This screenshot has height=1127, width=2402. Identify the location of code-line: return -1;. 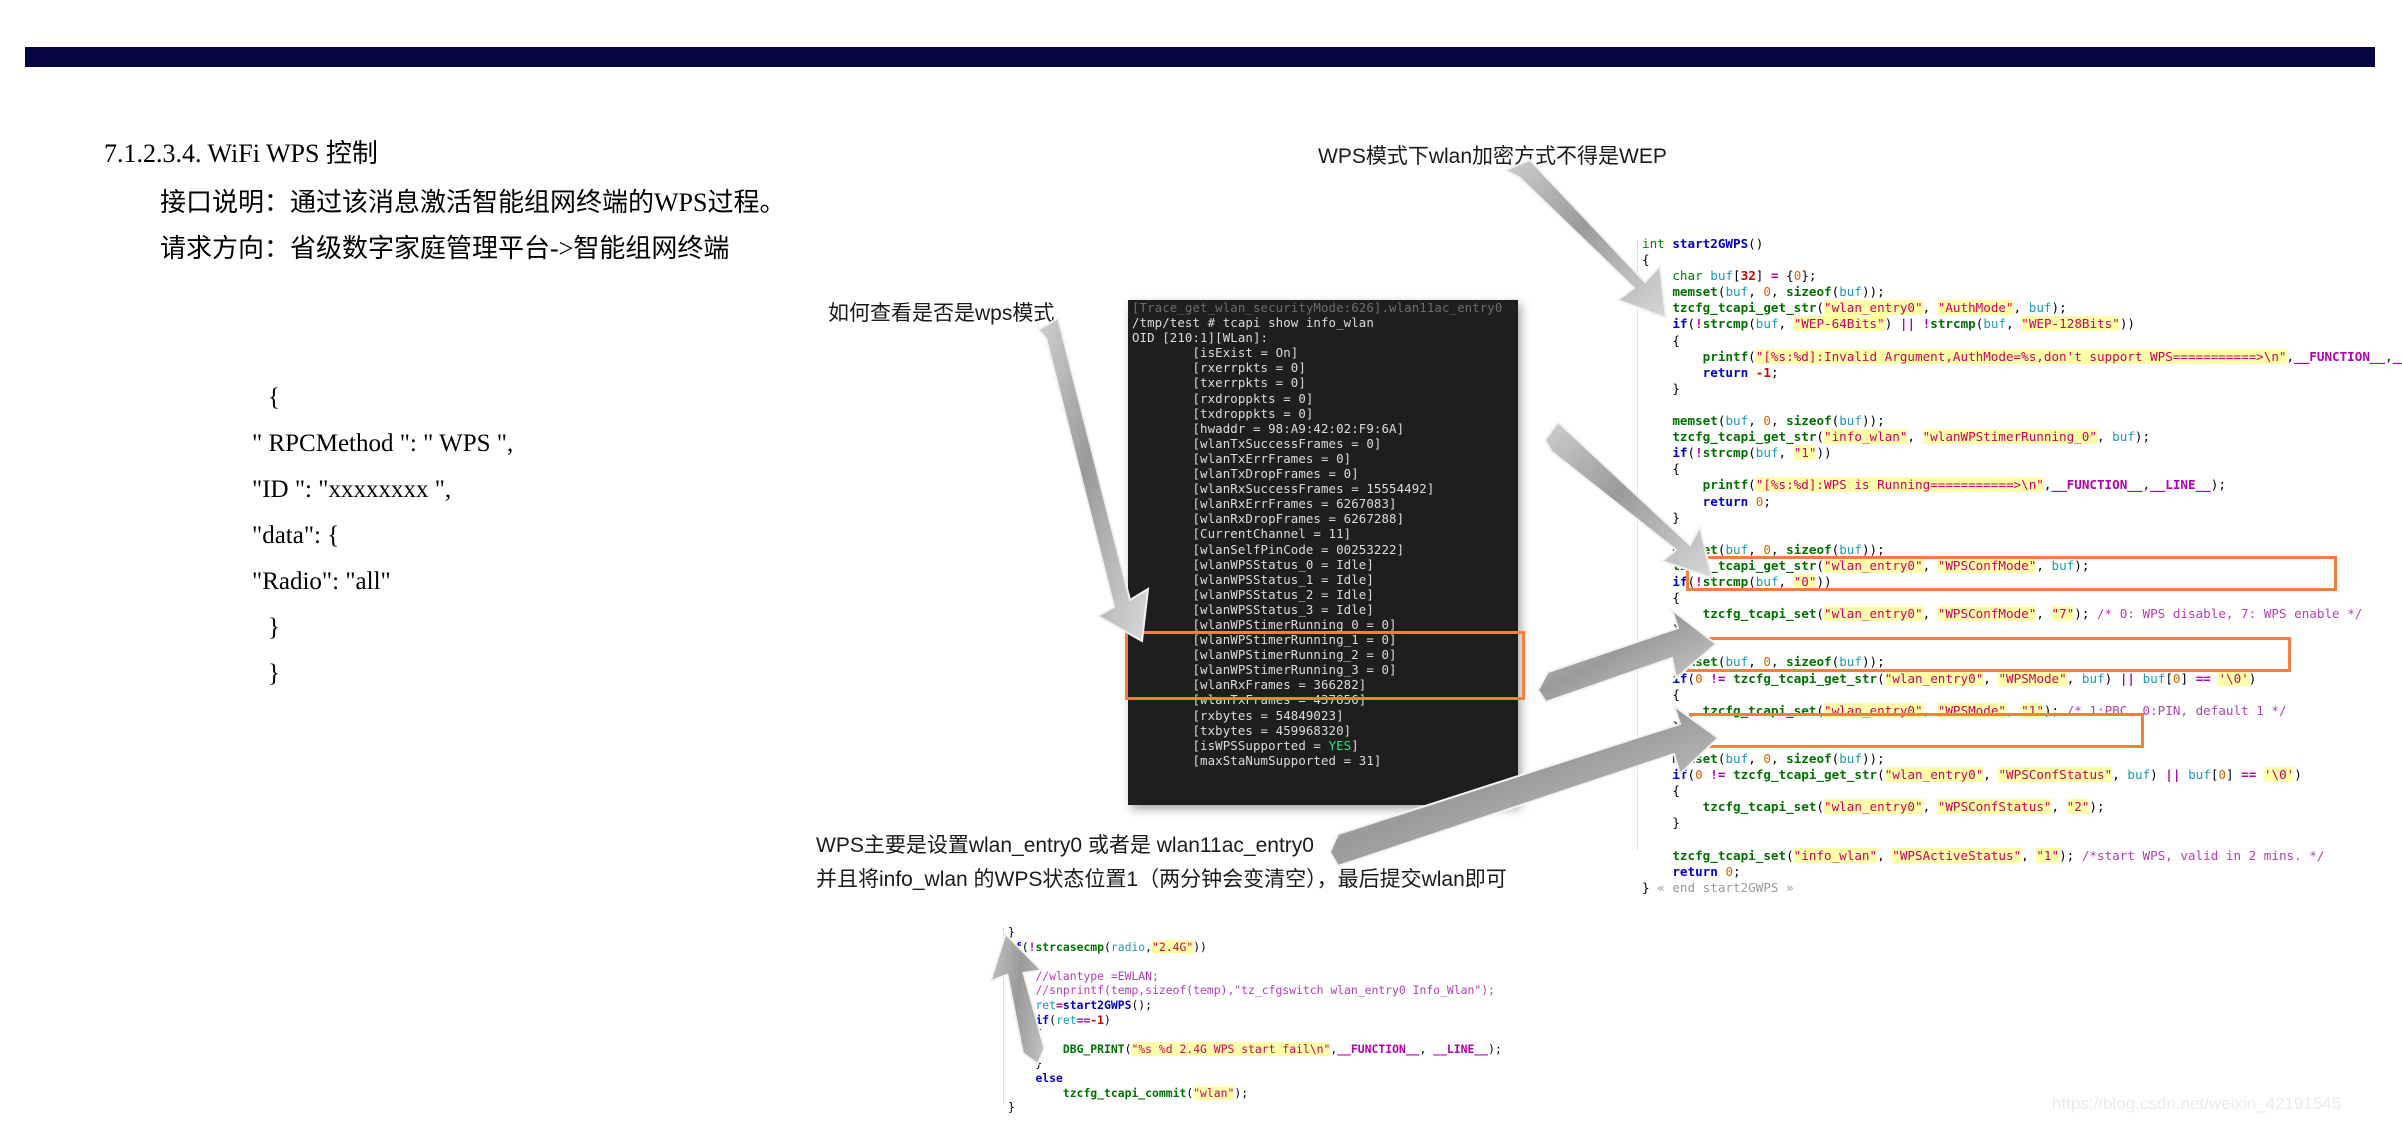
(1740, 372).